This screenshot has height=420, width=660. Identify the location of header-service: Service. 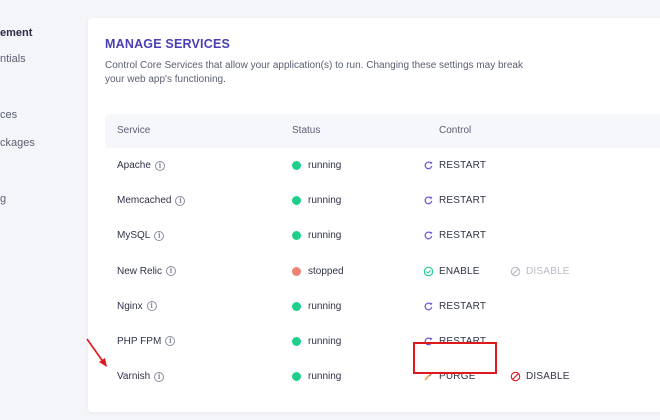
(134, 130).